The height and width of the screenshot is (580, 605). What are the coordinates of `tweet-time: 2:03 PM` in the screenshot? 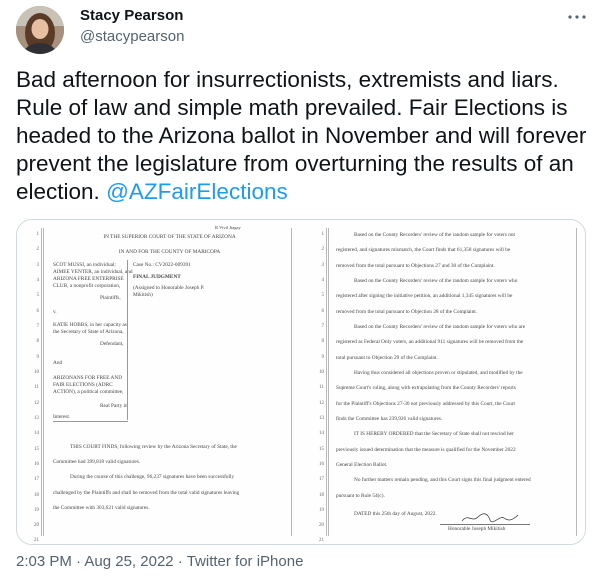 It's located at (44, 561).